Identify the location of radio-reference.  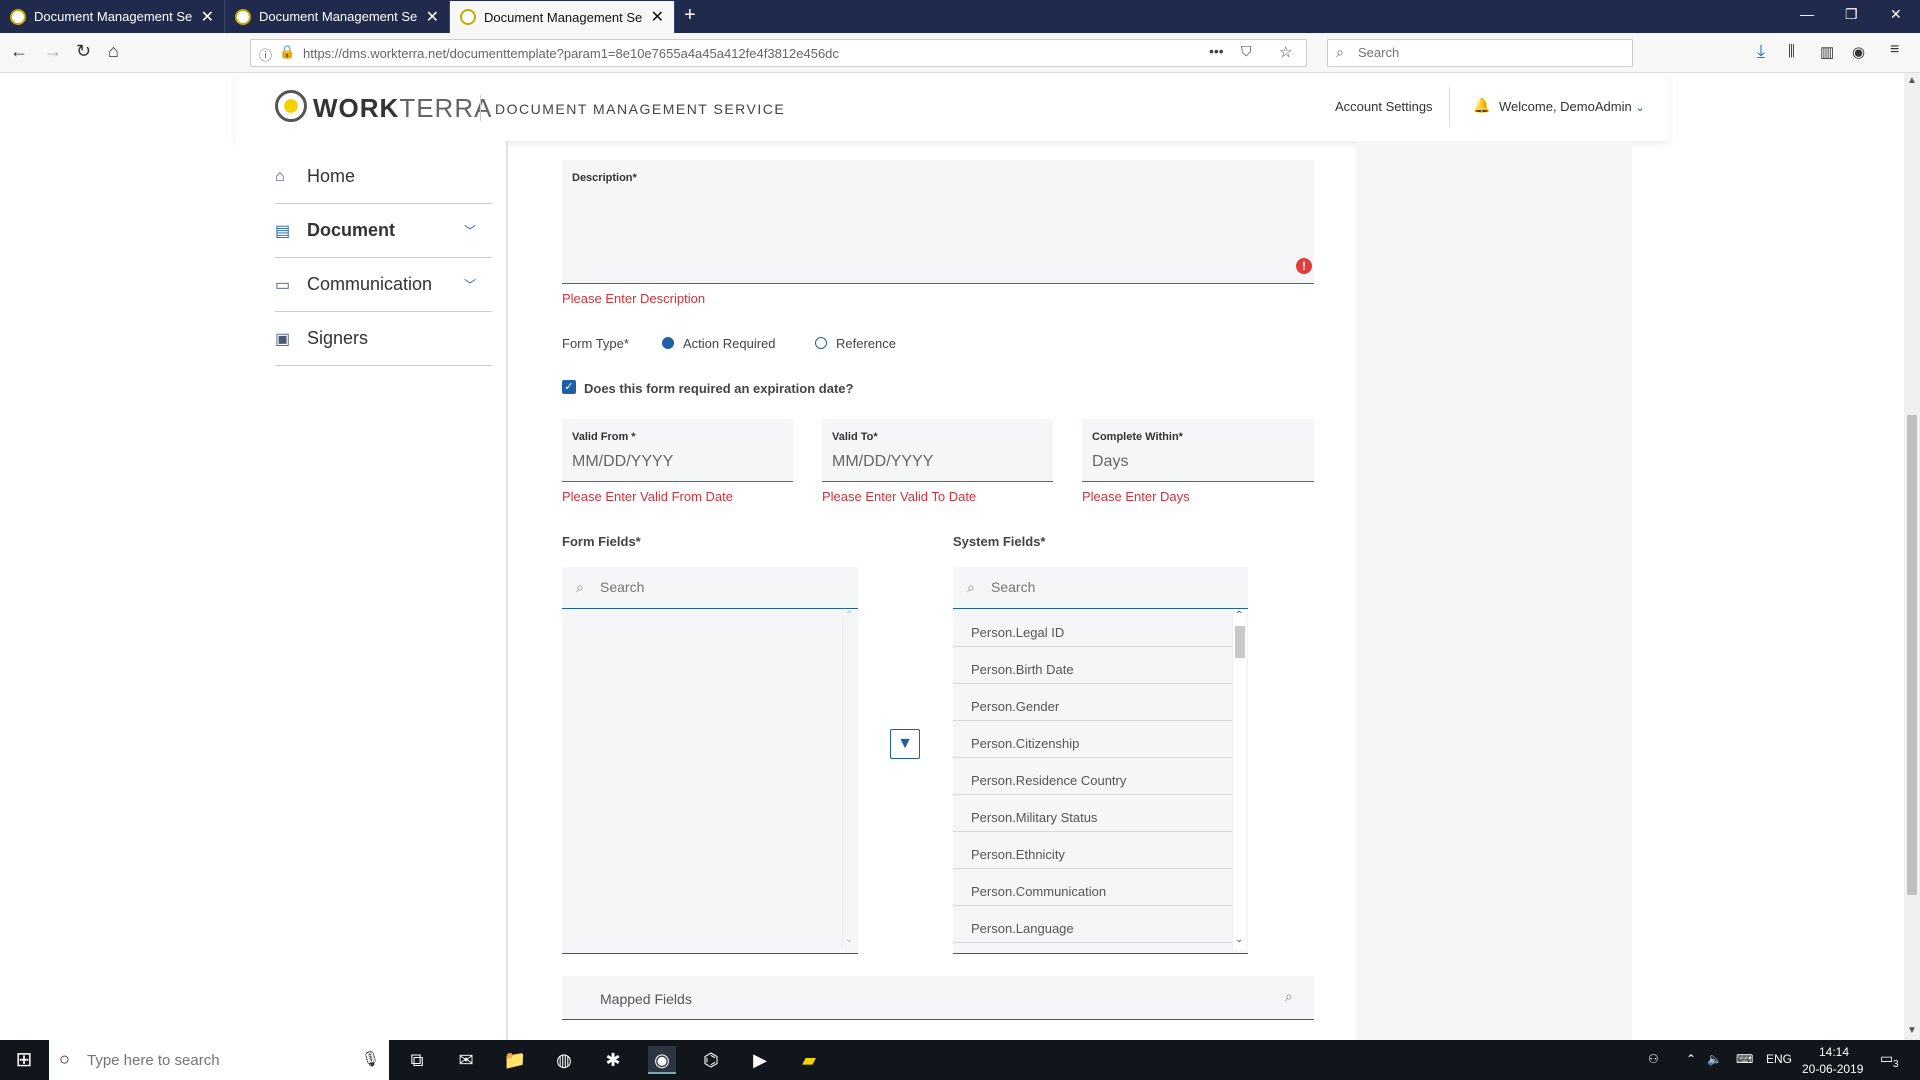
(821, 343).